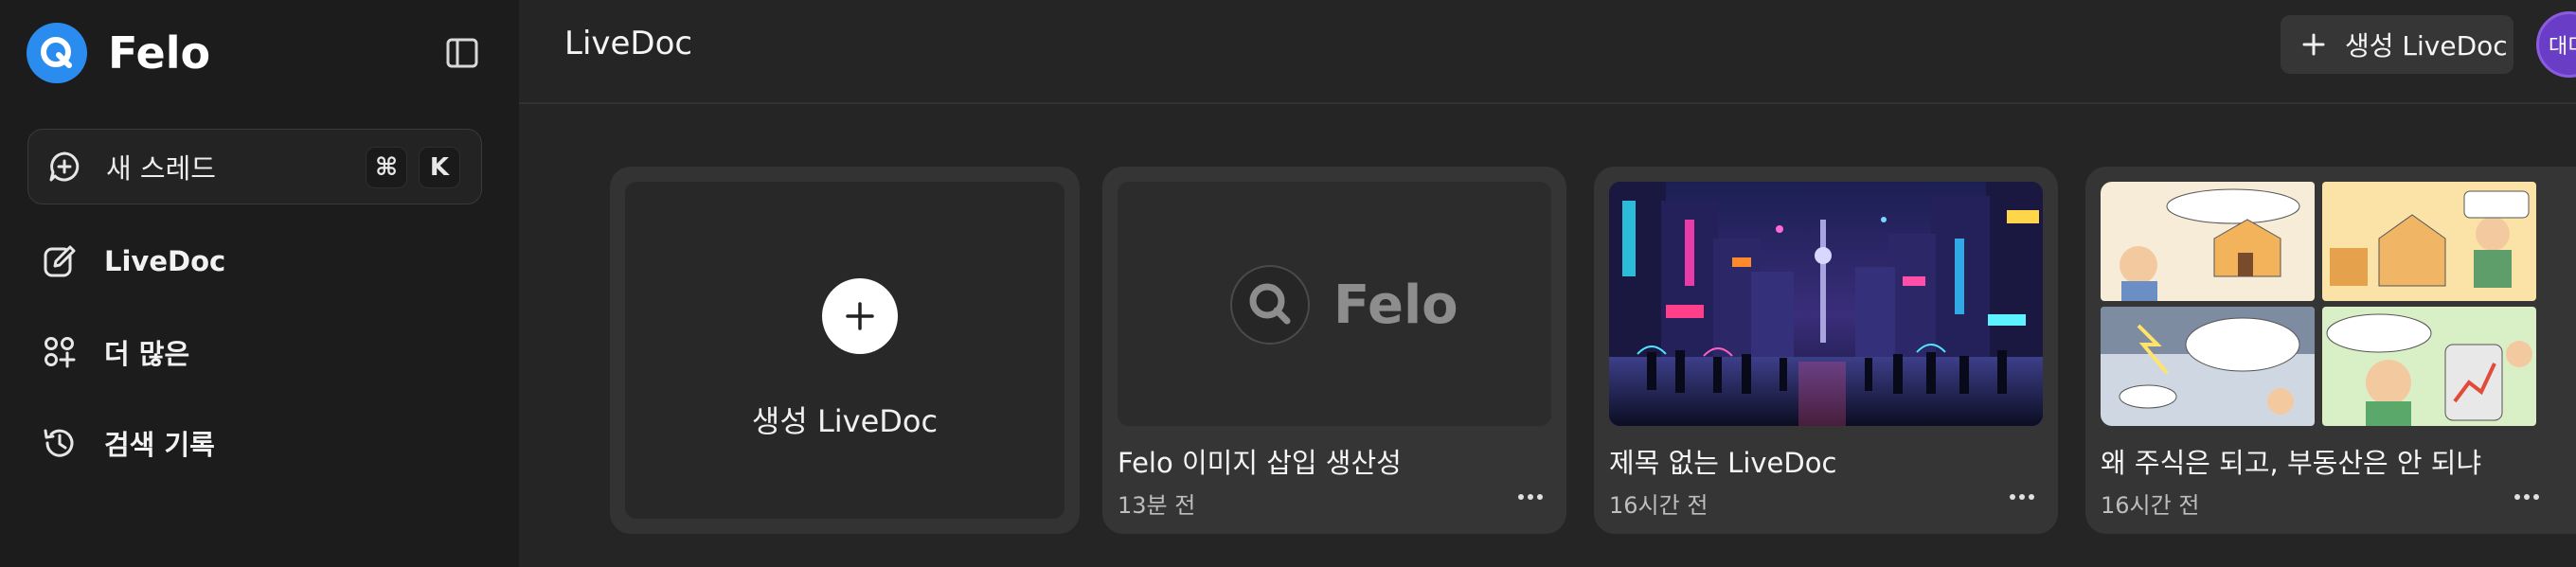  I want to click on doc-card: 제목 없는 LiveDoc 16시간 전, so click(1826, 350).